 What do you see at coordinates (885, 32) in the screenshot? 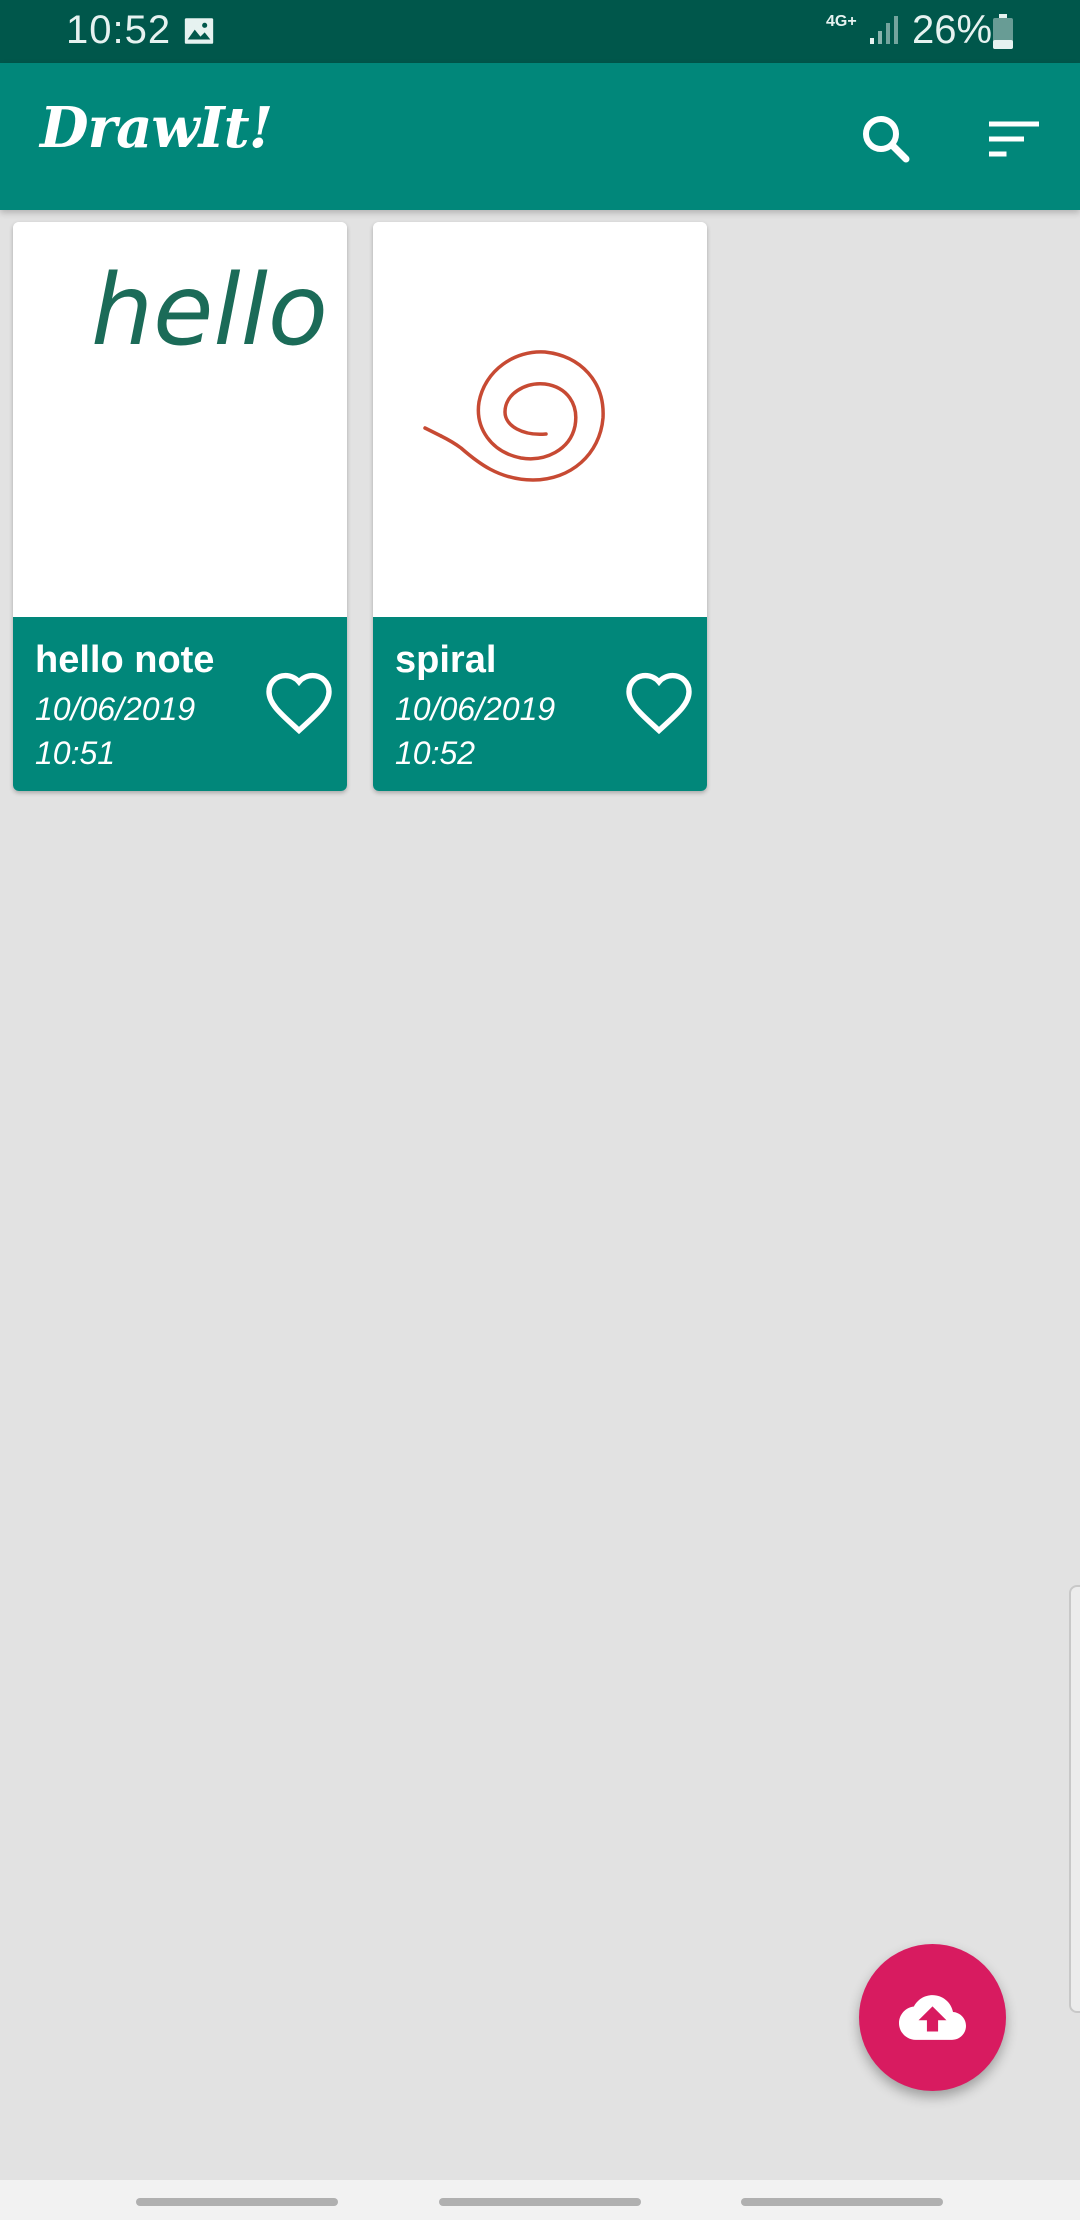
I see `signal-icon` at bounding box center [885, 32].